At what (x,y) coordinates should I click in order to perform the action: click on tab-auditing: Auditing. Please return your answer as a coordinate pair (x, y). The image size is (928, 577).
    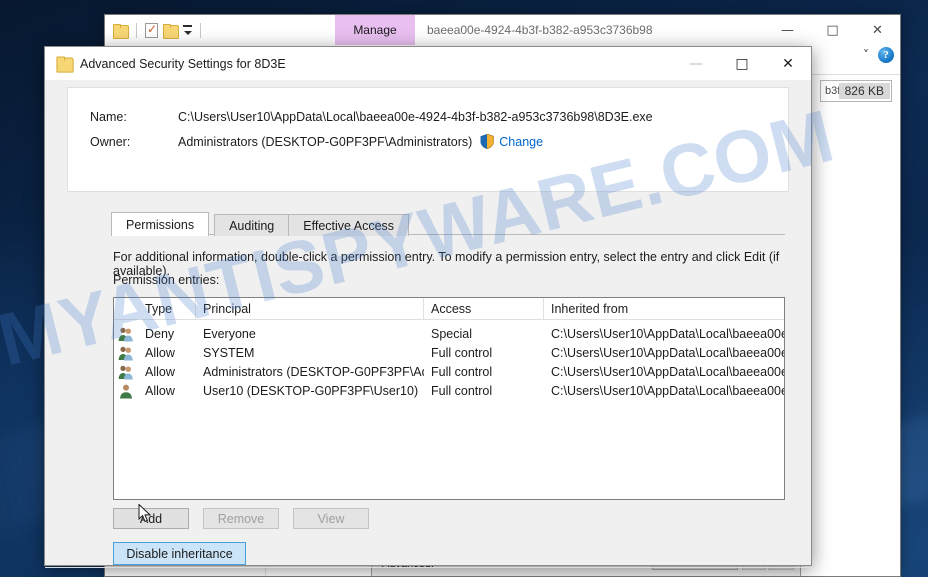
    Looking at the image, I should click on (252, 225).